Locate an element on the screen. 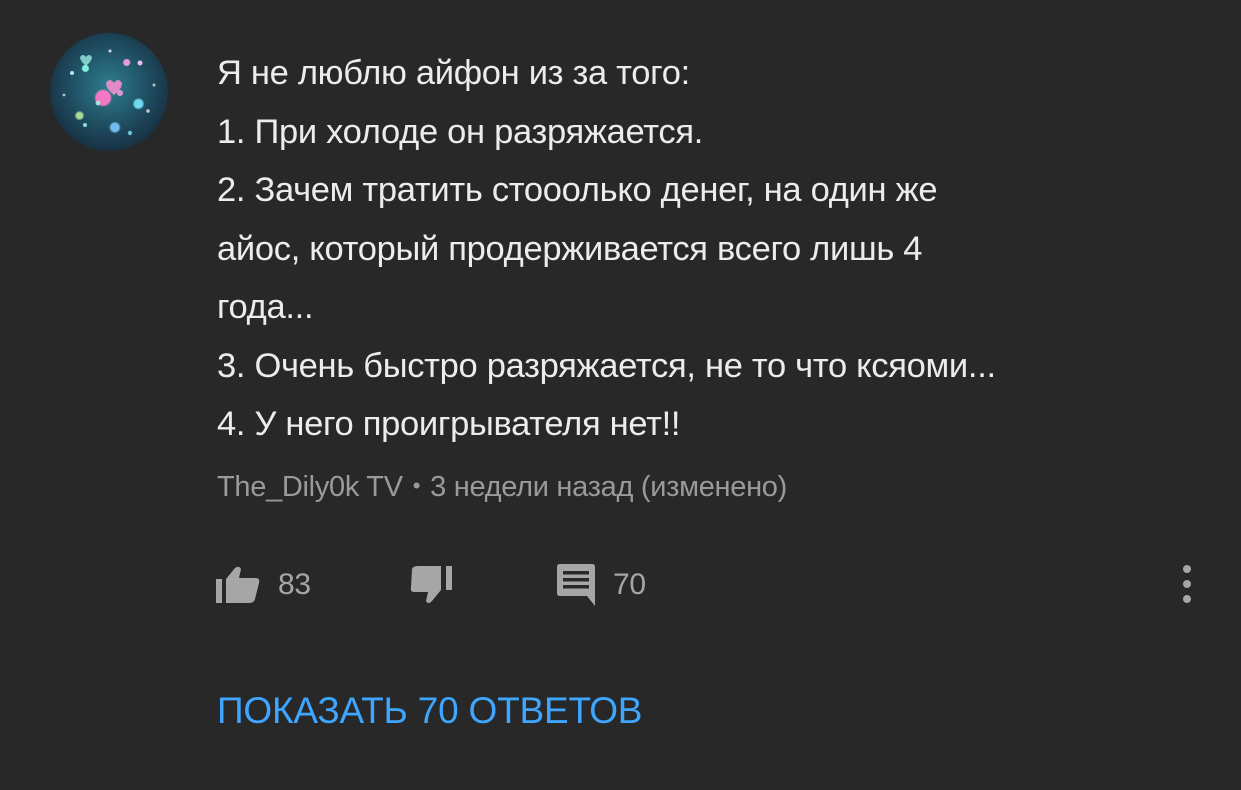 The width and height of the screenshot is (1241, 790). comment-timestamp: 3 недели назад (изменено) is located at coordinates (608, 487).